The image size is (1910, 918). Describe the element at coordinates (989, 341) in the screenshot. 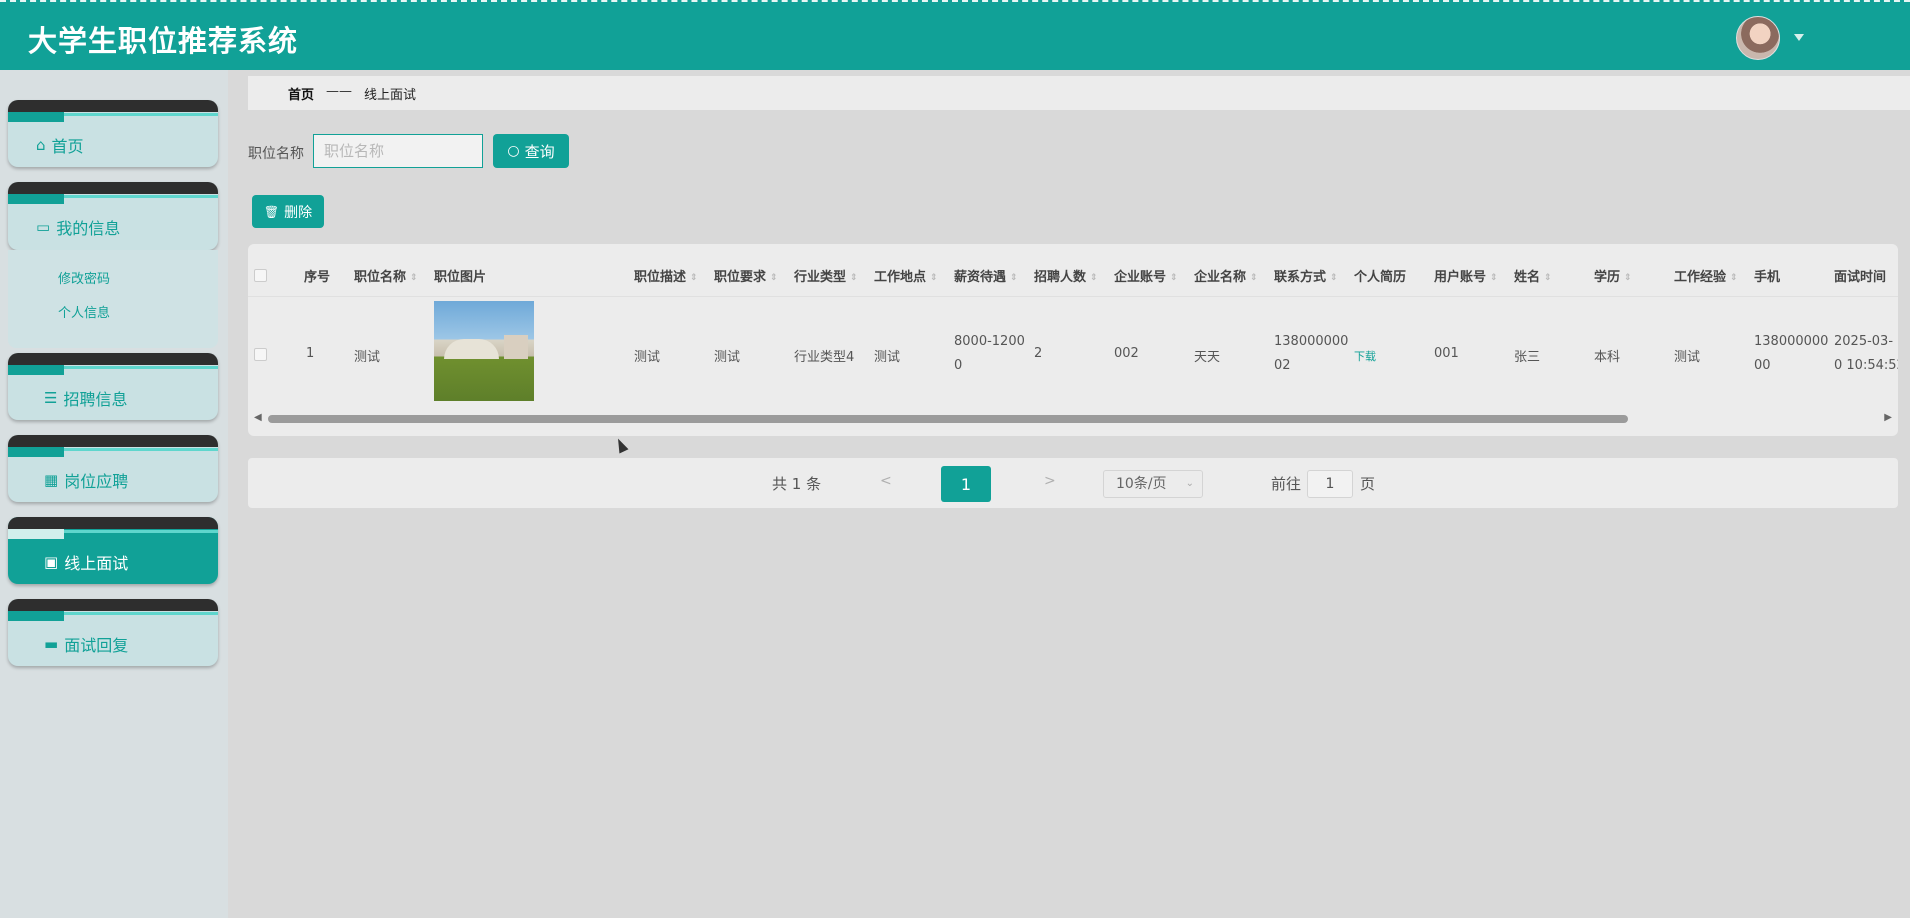

I see `cell-salary-line1: 8000-1200` at that location.